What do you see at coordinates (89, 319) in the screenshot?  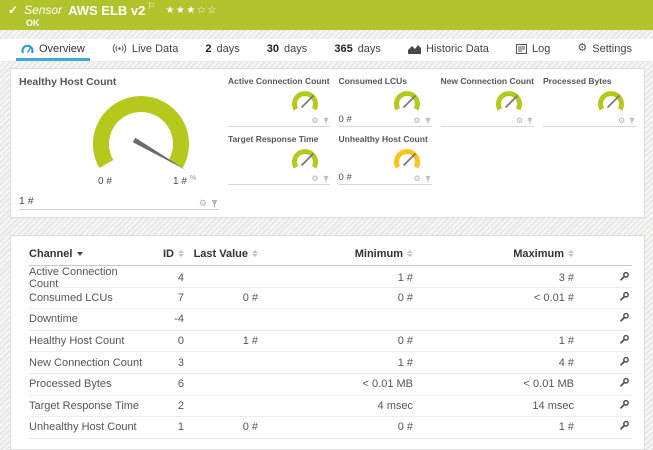 I see `channel-name: Downtime` at bounding box center [89, 319].